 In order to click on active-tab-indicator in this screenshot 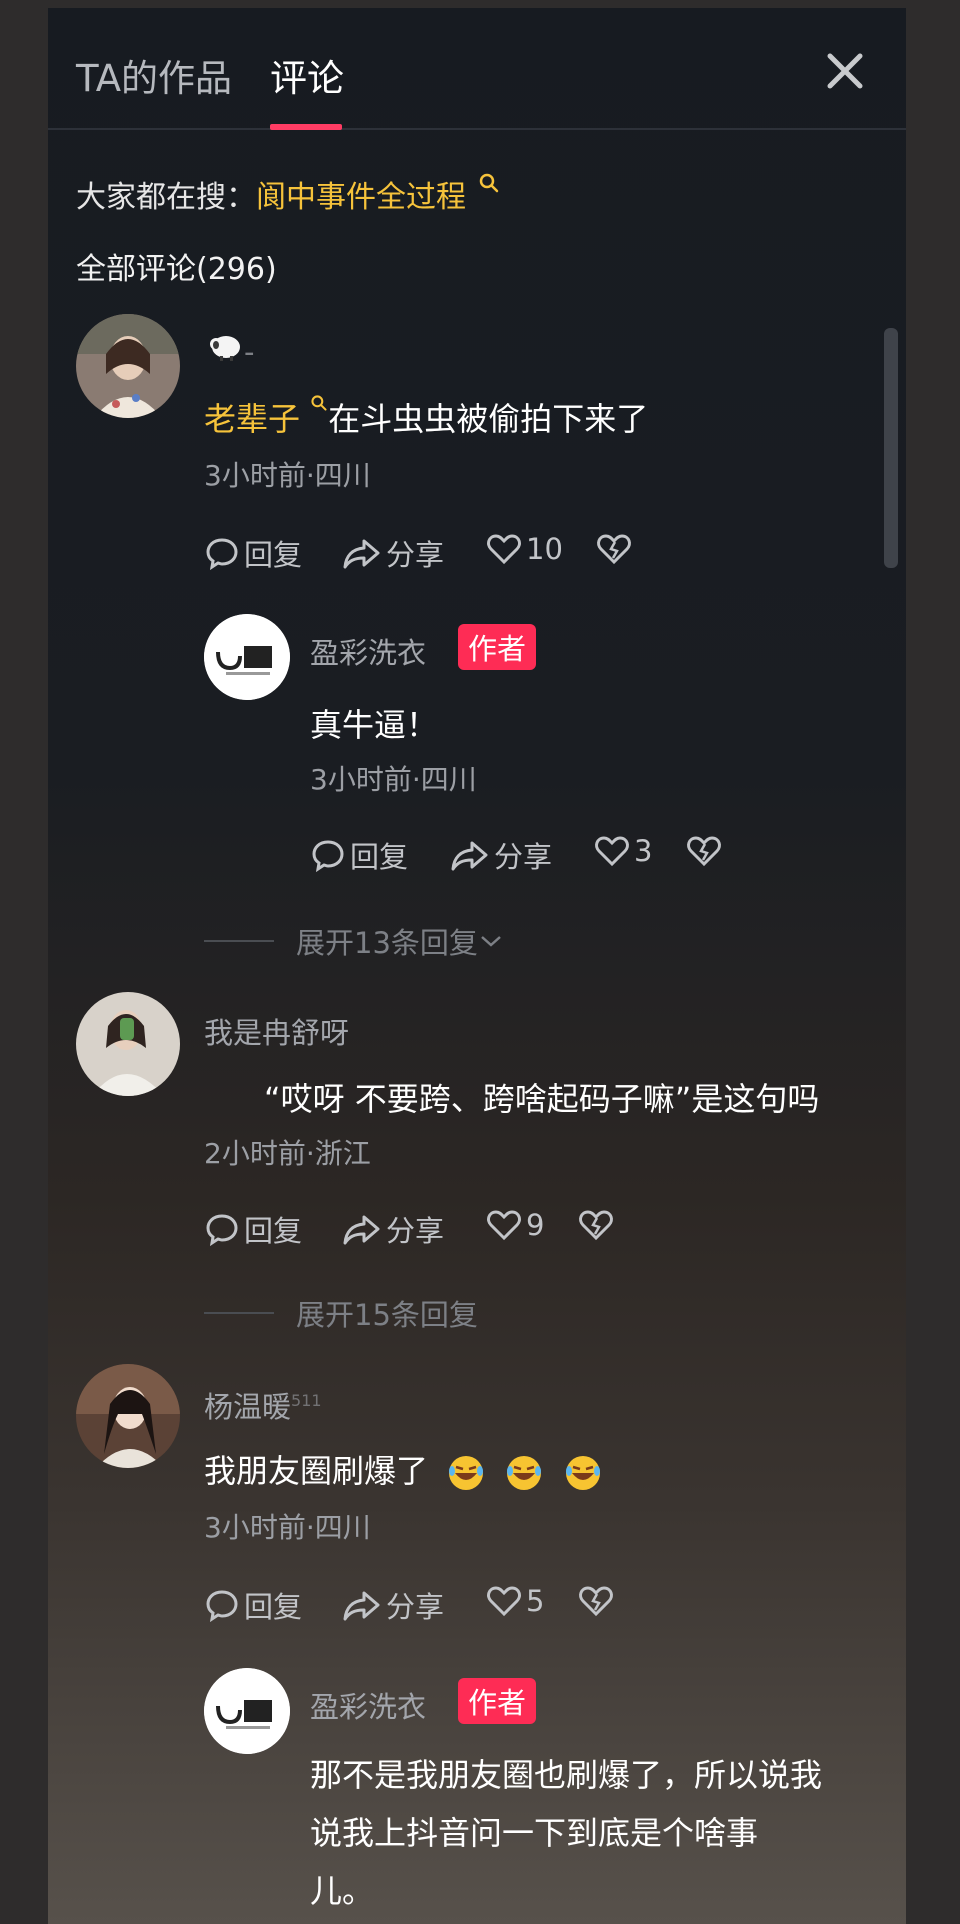, I will do `click(306, 127)`.